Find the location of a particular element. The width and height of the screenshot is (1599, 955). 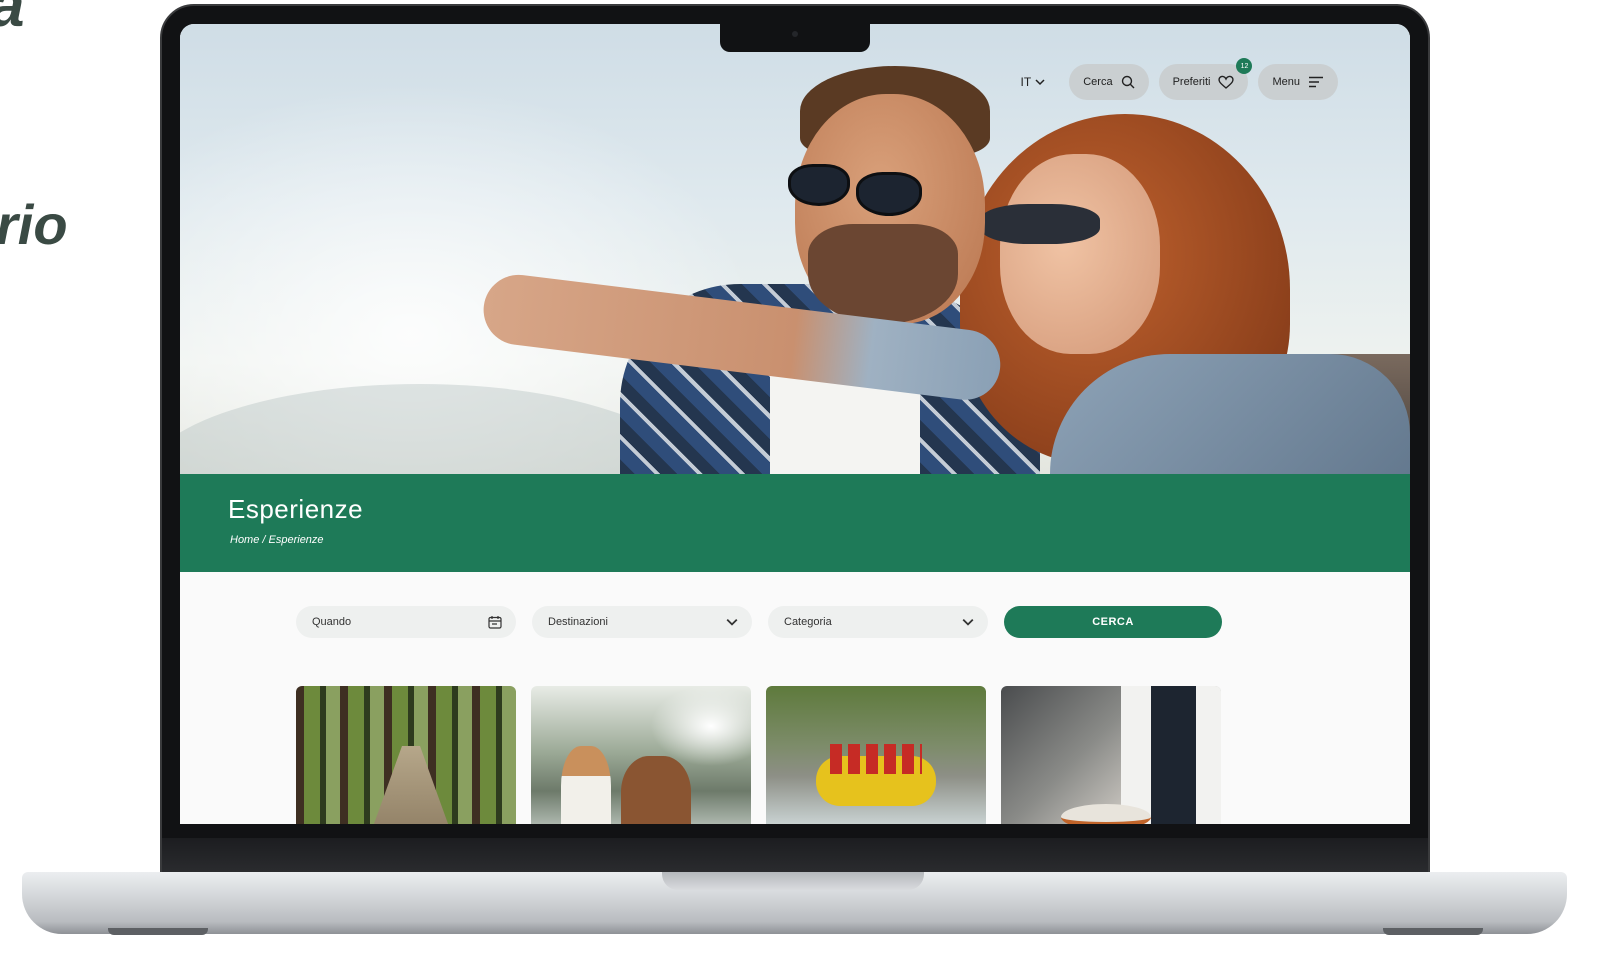

search-button: Cerca is located at coordinates (1109, 82).